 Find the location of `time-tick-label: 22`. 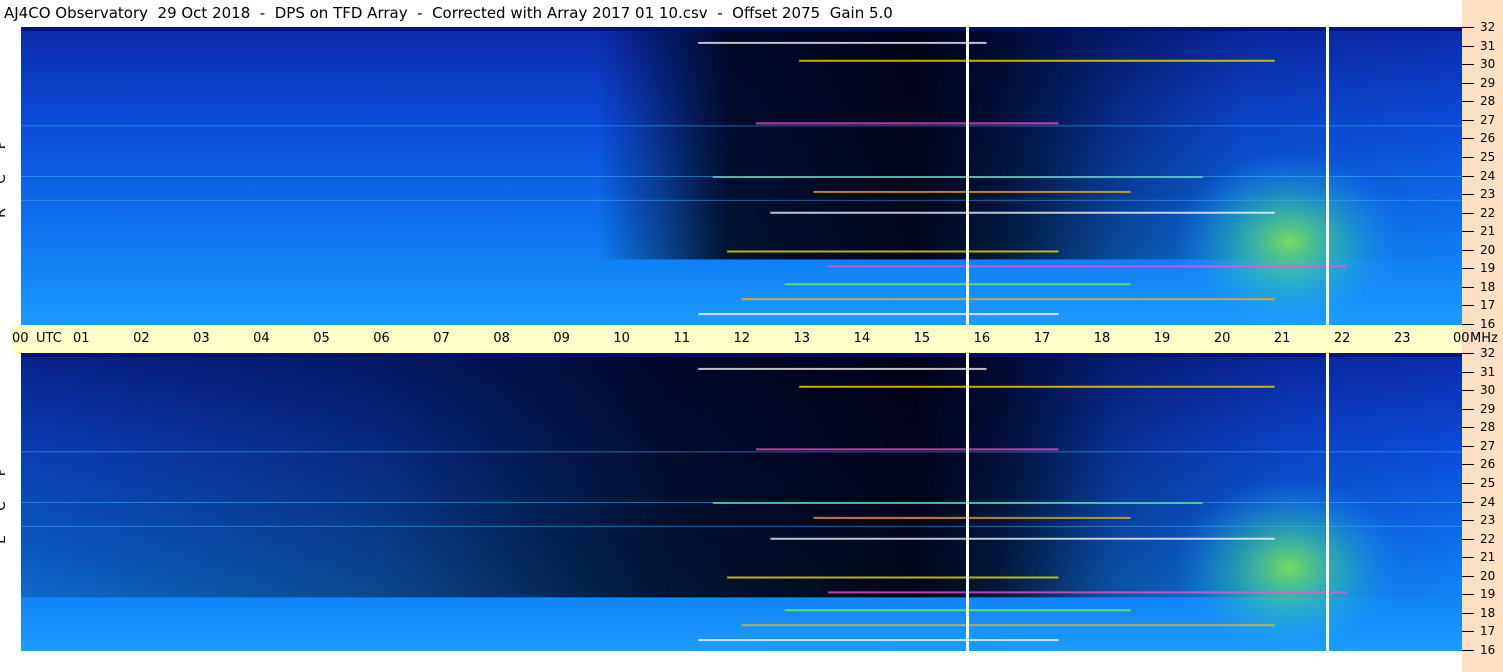

time-tick-label: 22 is located at coordinates (1342, 338).